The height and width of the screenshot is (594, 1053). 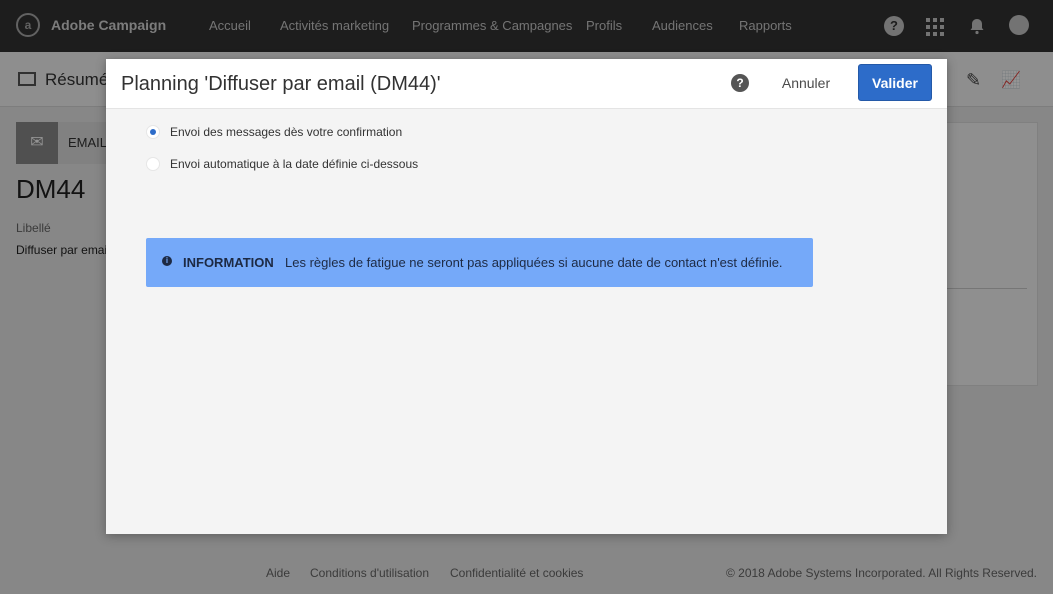 I want to click on cancel-button: Annuler, so click(x=806, y=83).